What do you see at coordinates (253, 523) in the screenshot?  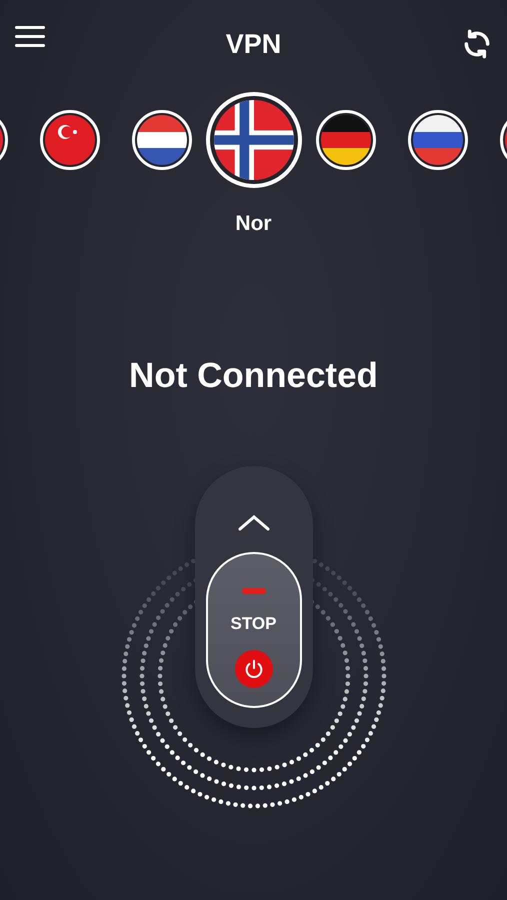 I see `chevron-up-icon` at bounding box center [253, 523].